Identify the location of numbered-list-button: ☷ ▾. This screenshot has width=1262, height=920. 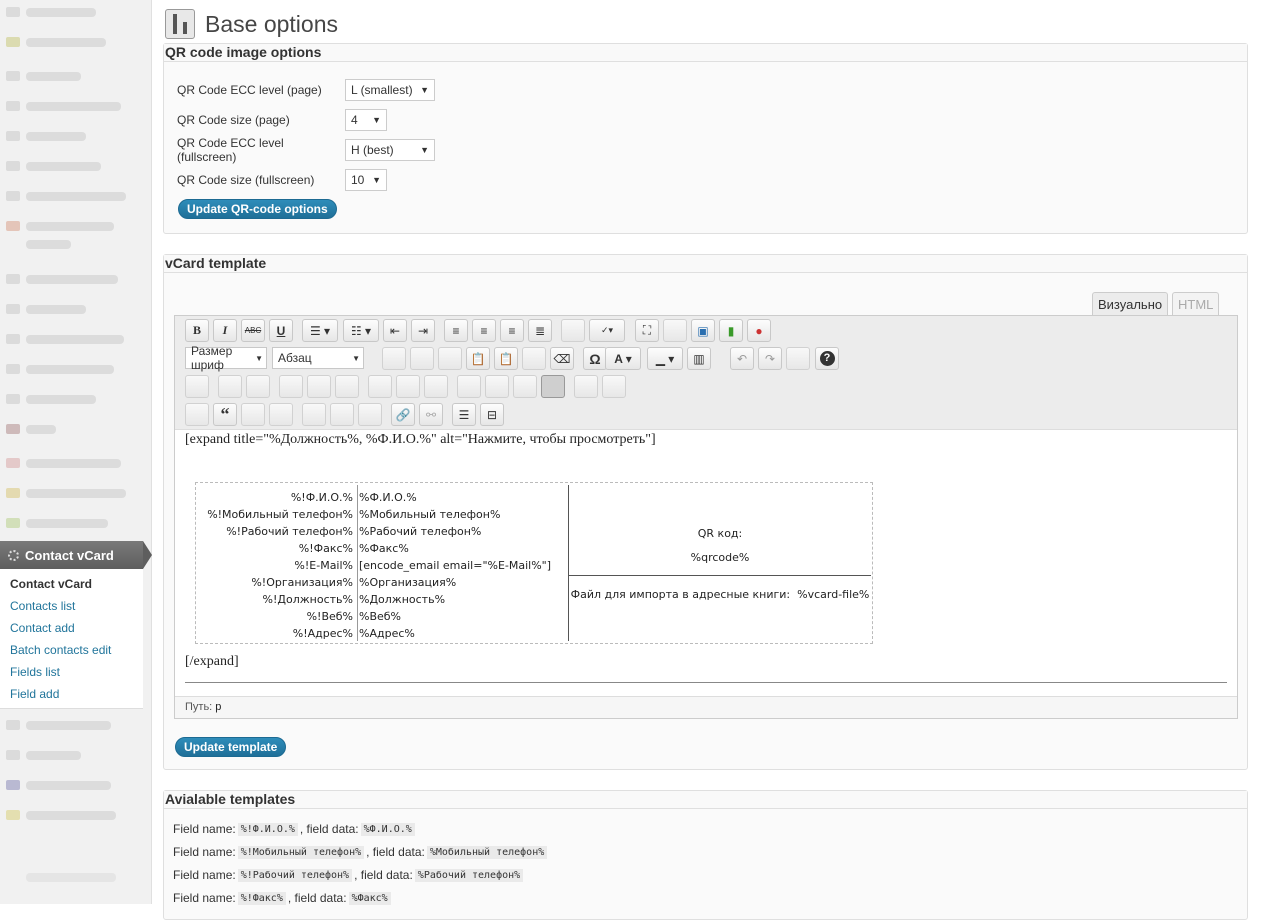
(361, 330).